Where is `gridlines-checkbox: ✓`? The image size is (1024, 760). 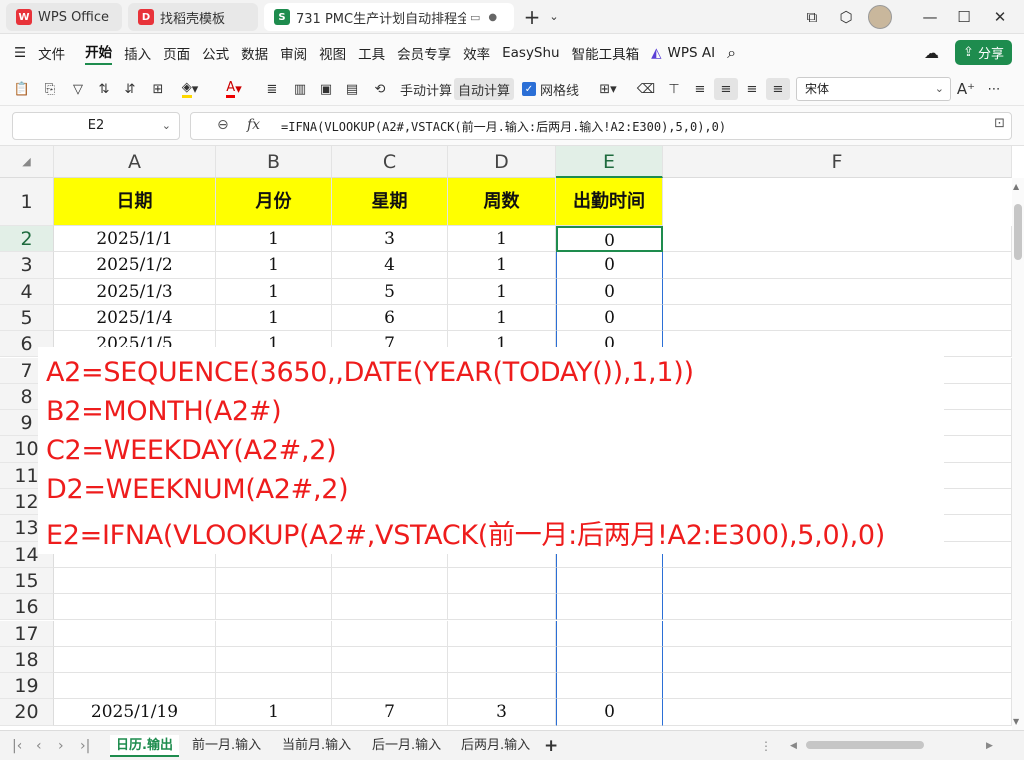
gridlines-checkbox: ✓ is located at coordinates (529, 89).